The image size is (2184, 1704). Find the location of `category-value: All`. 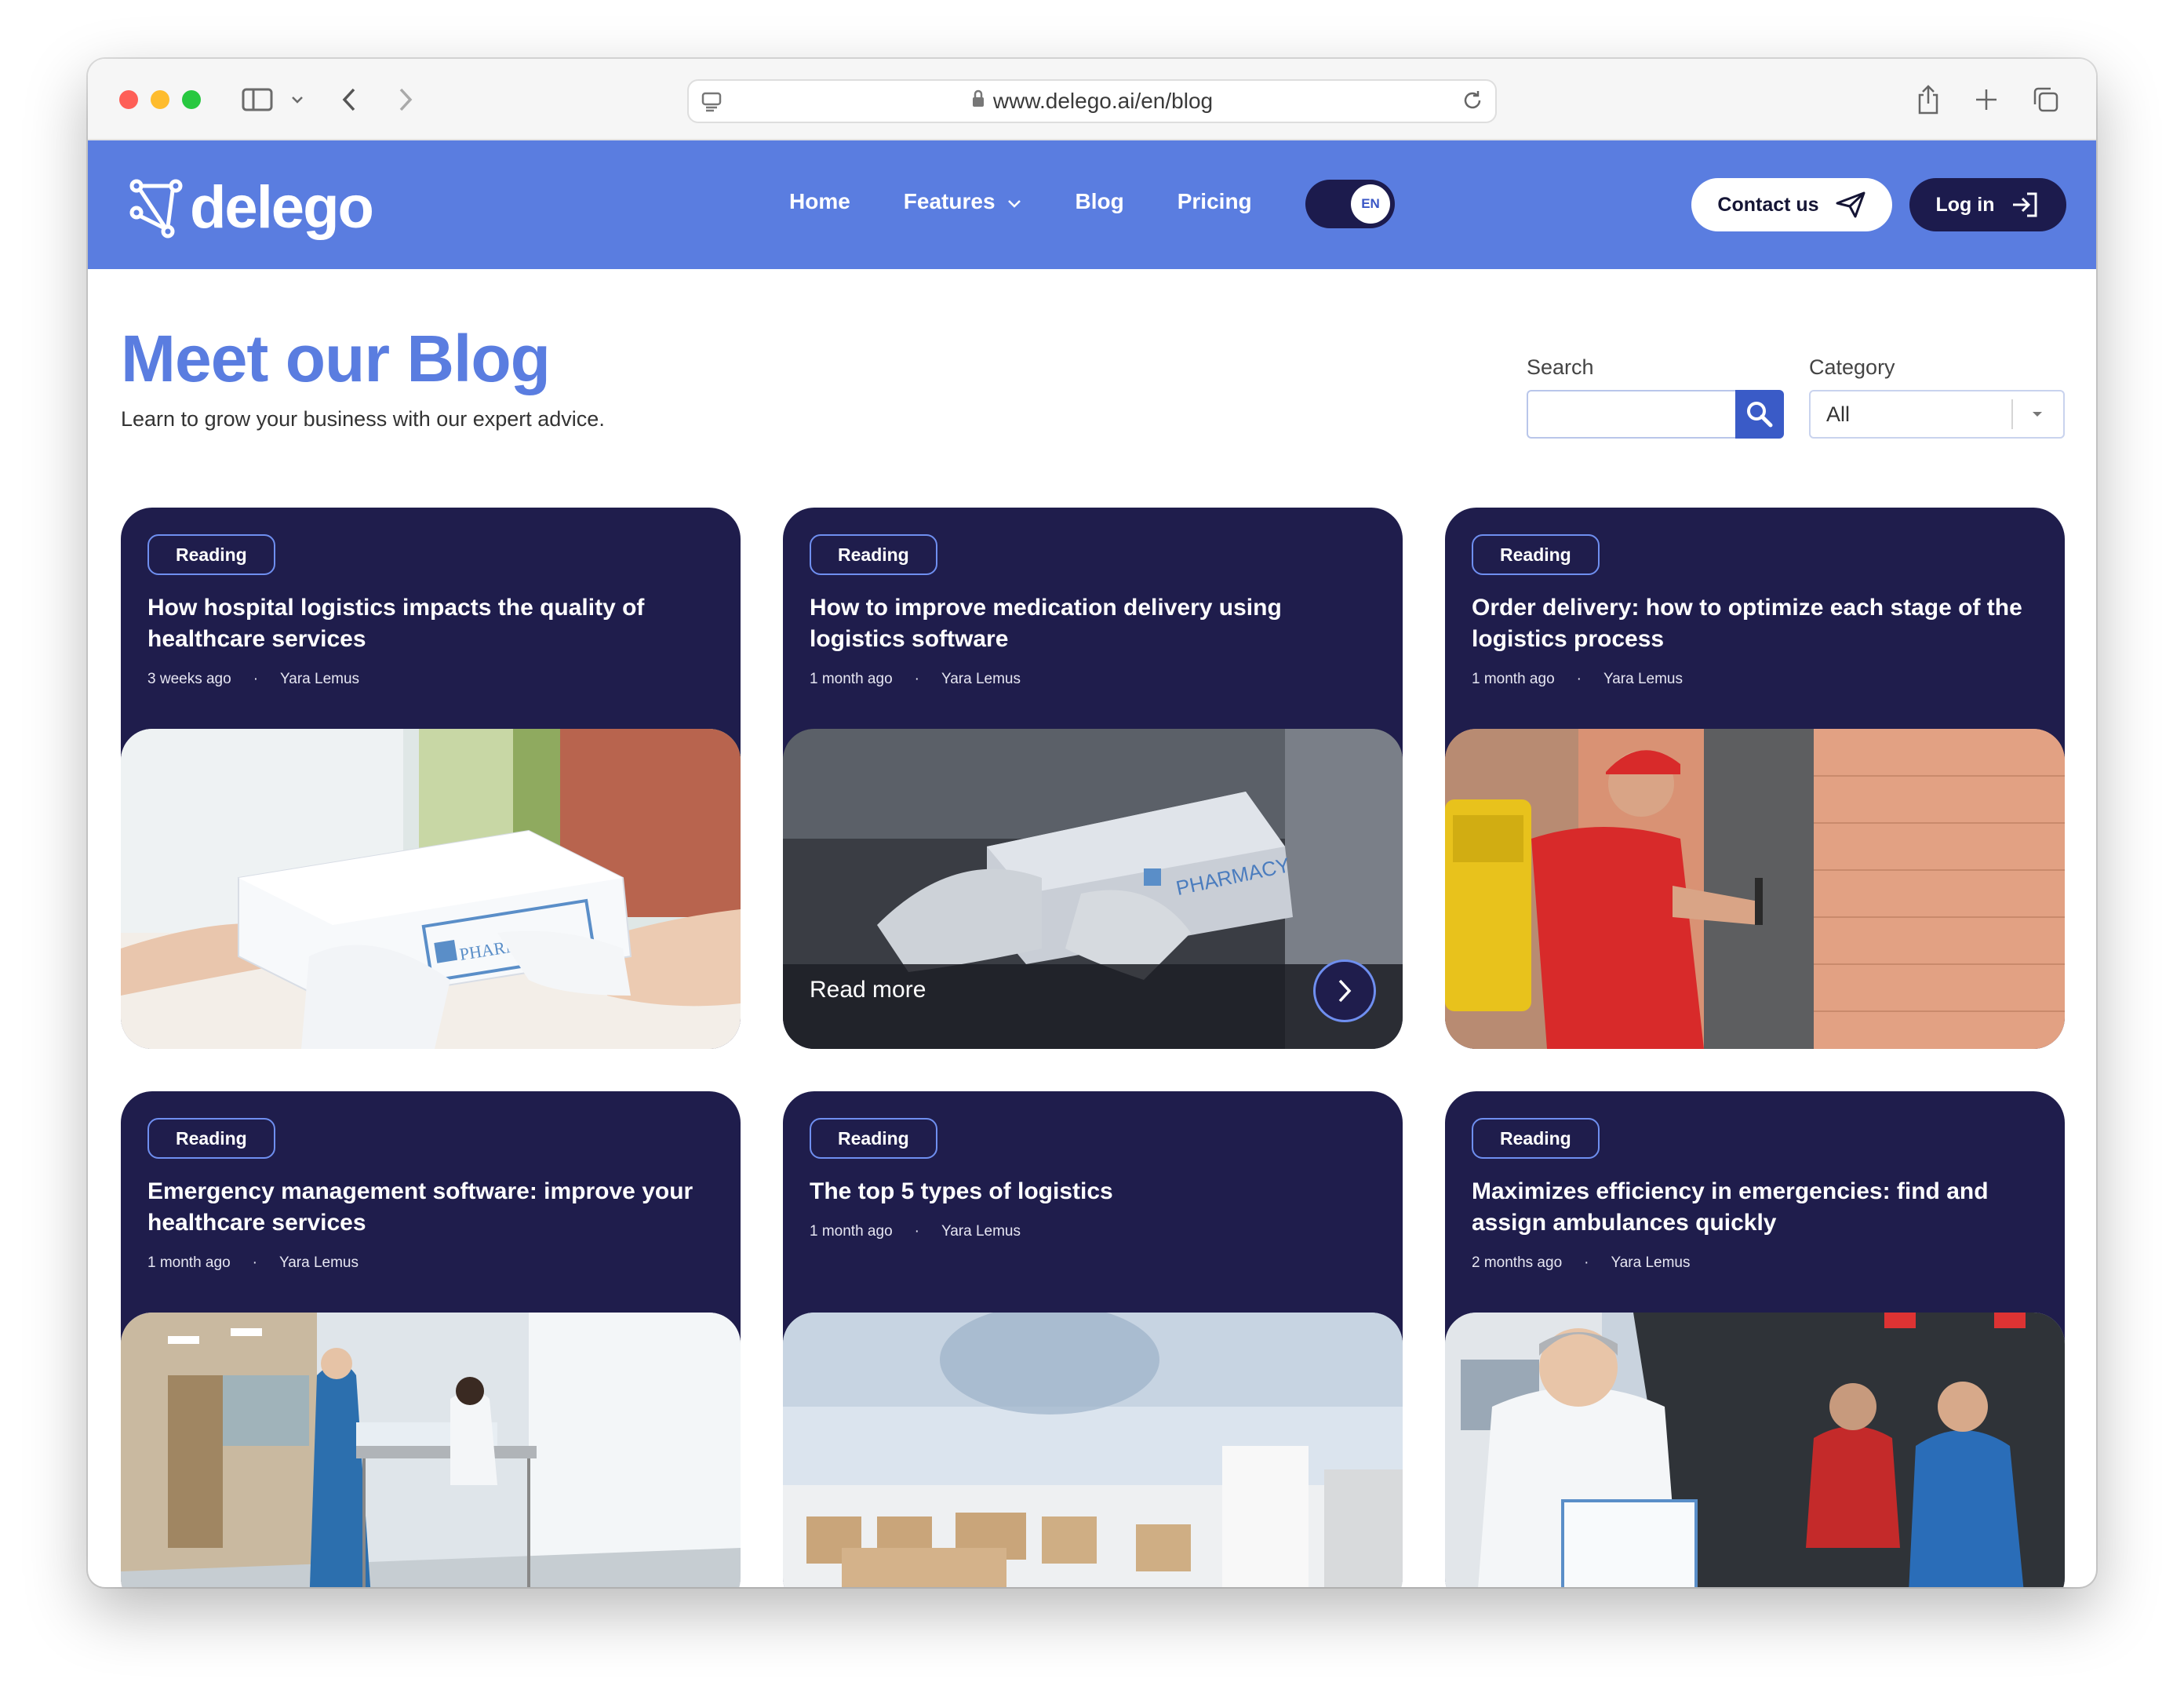

category-value: All is located at coordinates (1838, 414).